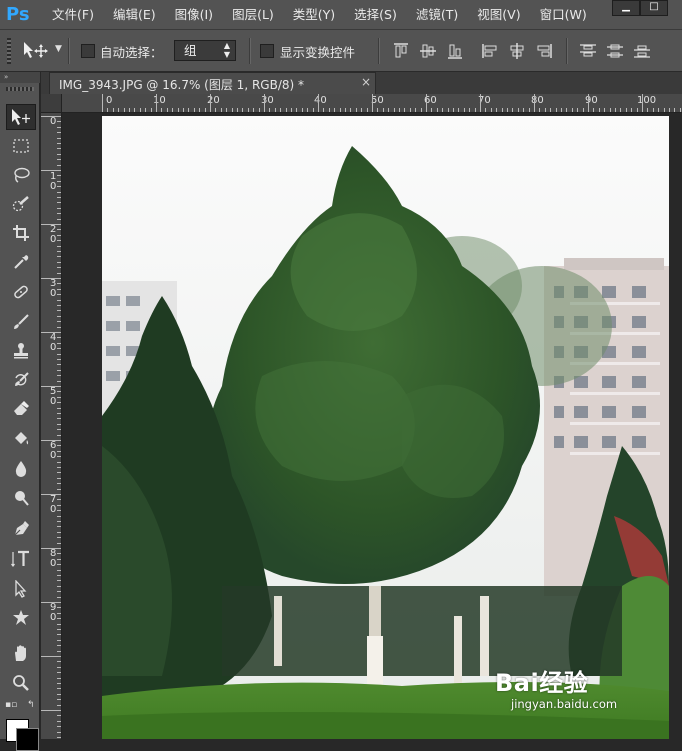 Image resolution: width=682 pixels, height=751 pixels. What do you see at coordinates (73, 15) in the screenshot?
I see `menu-file: 文件(F)` at bounding box center [73, 15].